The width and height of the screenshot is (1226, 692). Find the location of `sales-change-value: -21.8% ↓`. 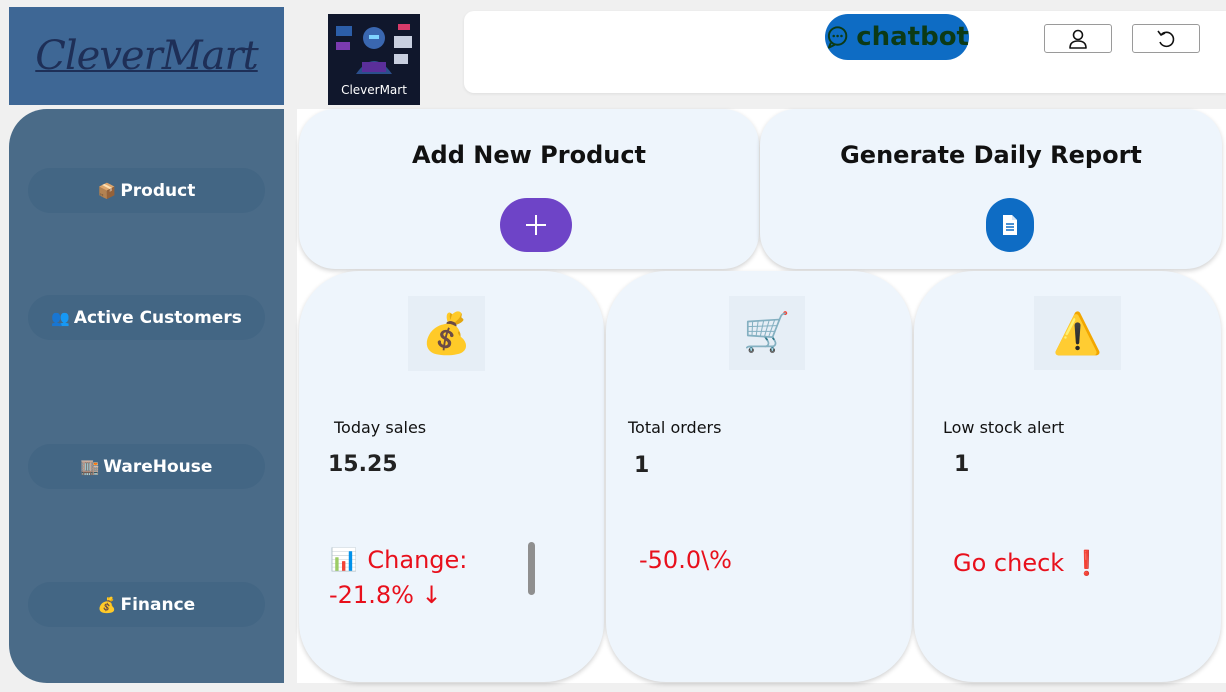

sales-change-value: -21.8% ↓ is located at coordinates (385, 595).